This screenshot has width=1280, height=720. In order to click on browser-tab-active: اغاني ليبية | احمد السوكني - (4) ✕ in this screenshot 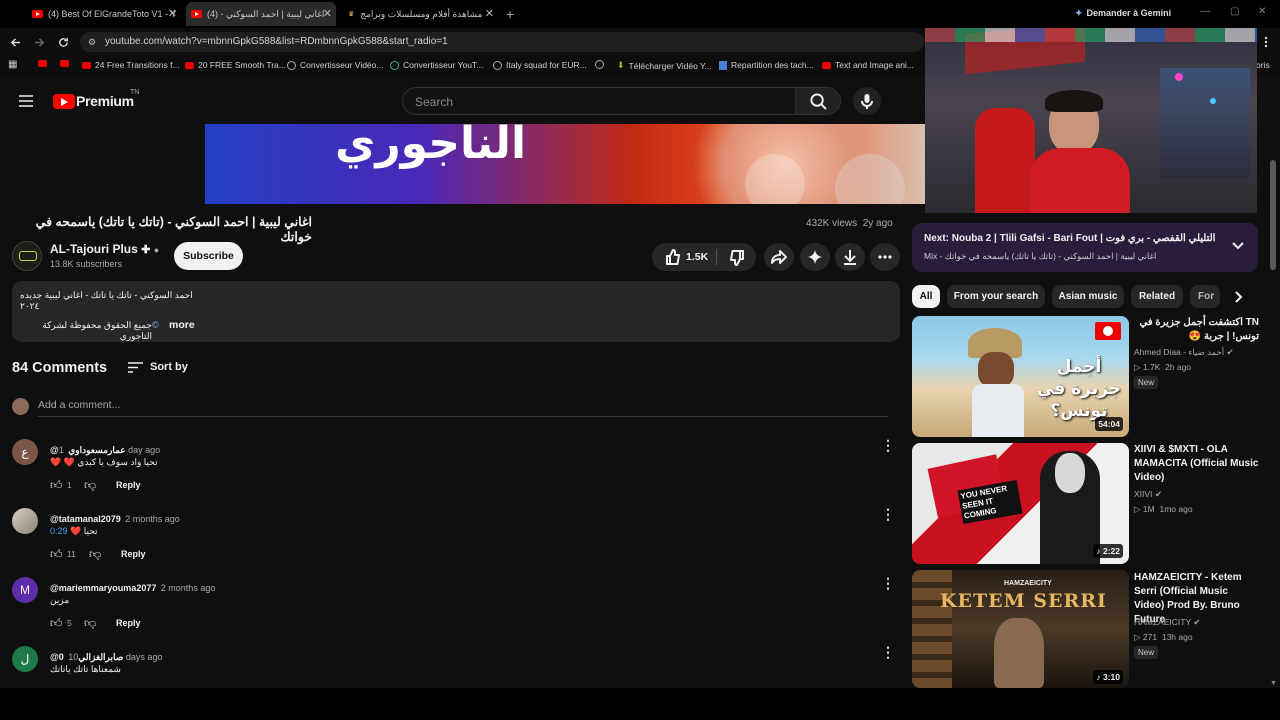, I will do `click(261, 14)`.